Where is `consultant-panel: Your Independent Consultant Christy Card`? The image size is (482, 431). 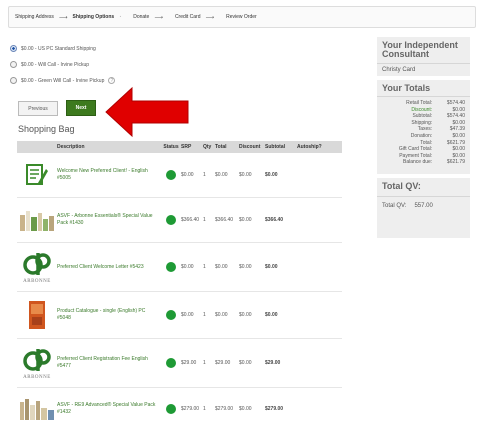 consultant-panel: Your Independent Consultant Christy Card is located at coordinates (423, 56).